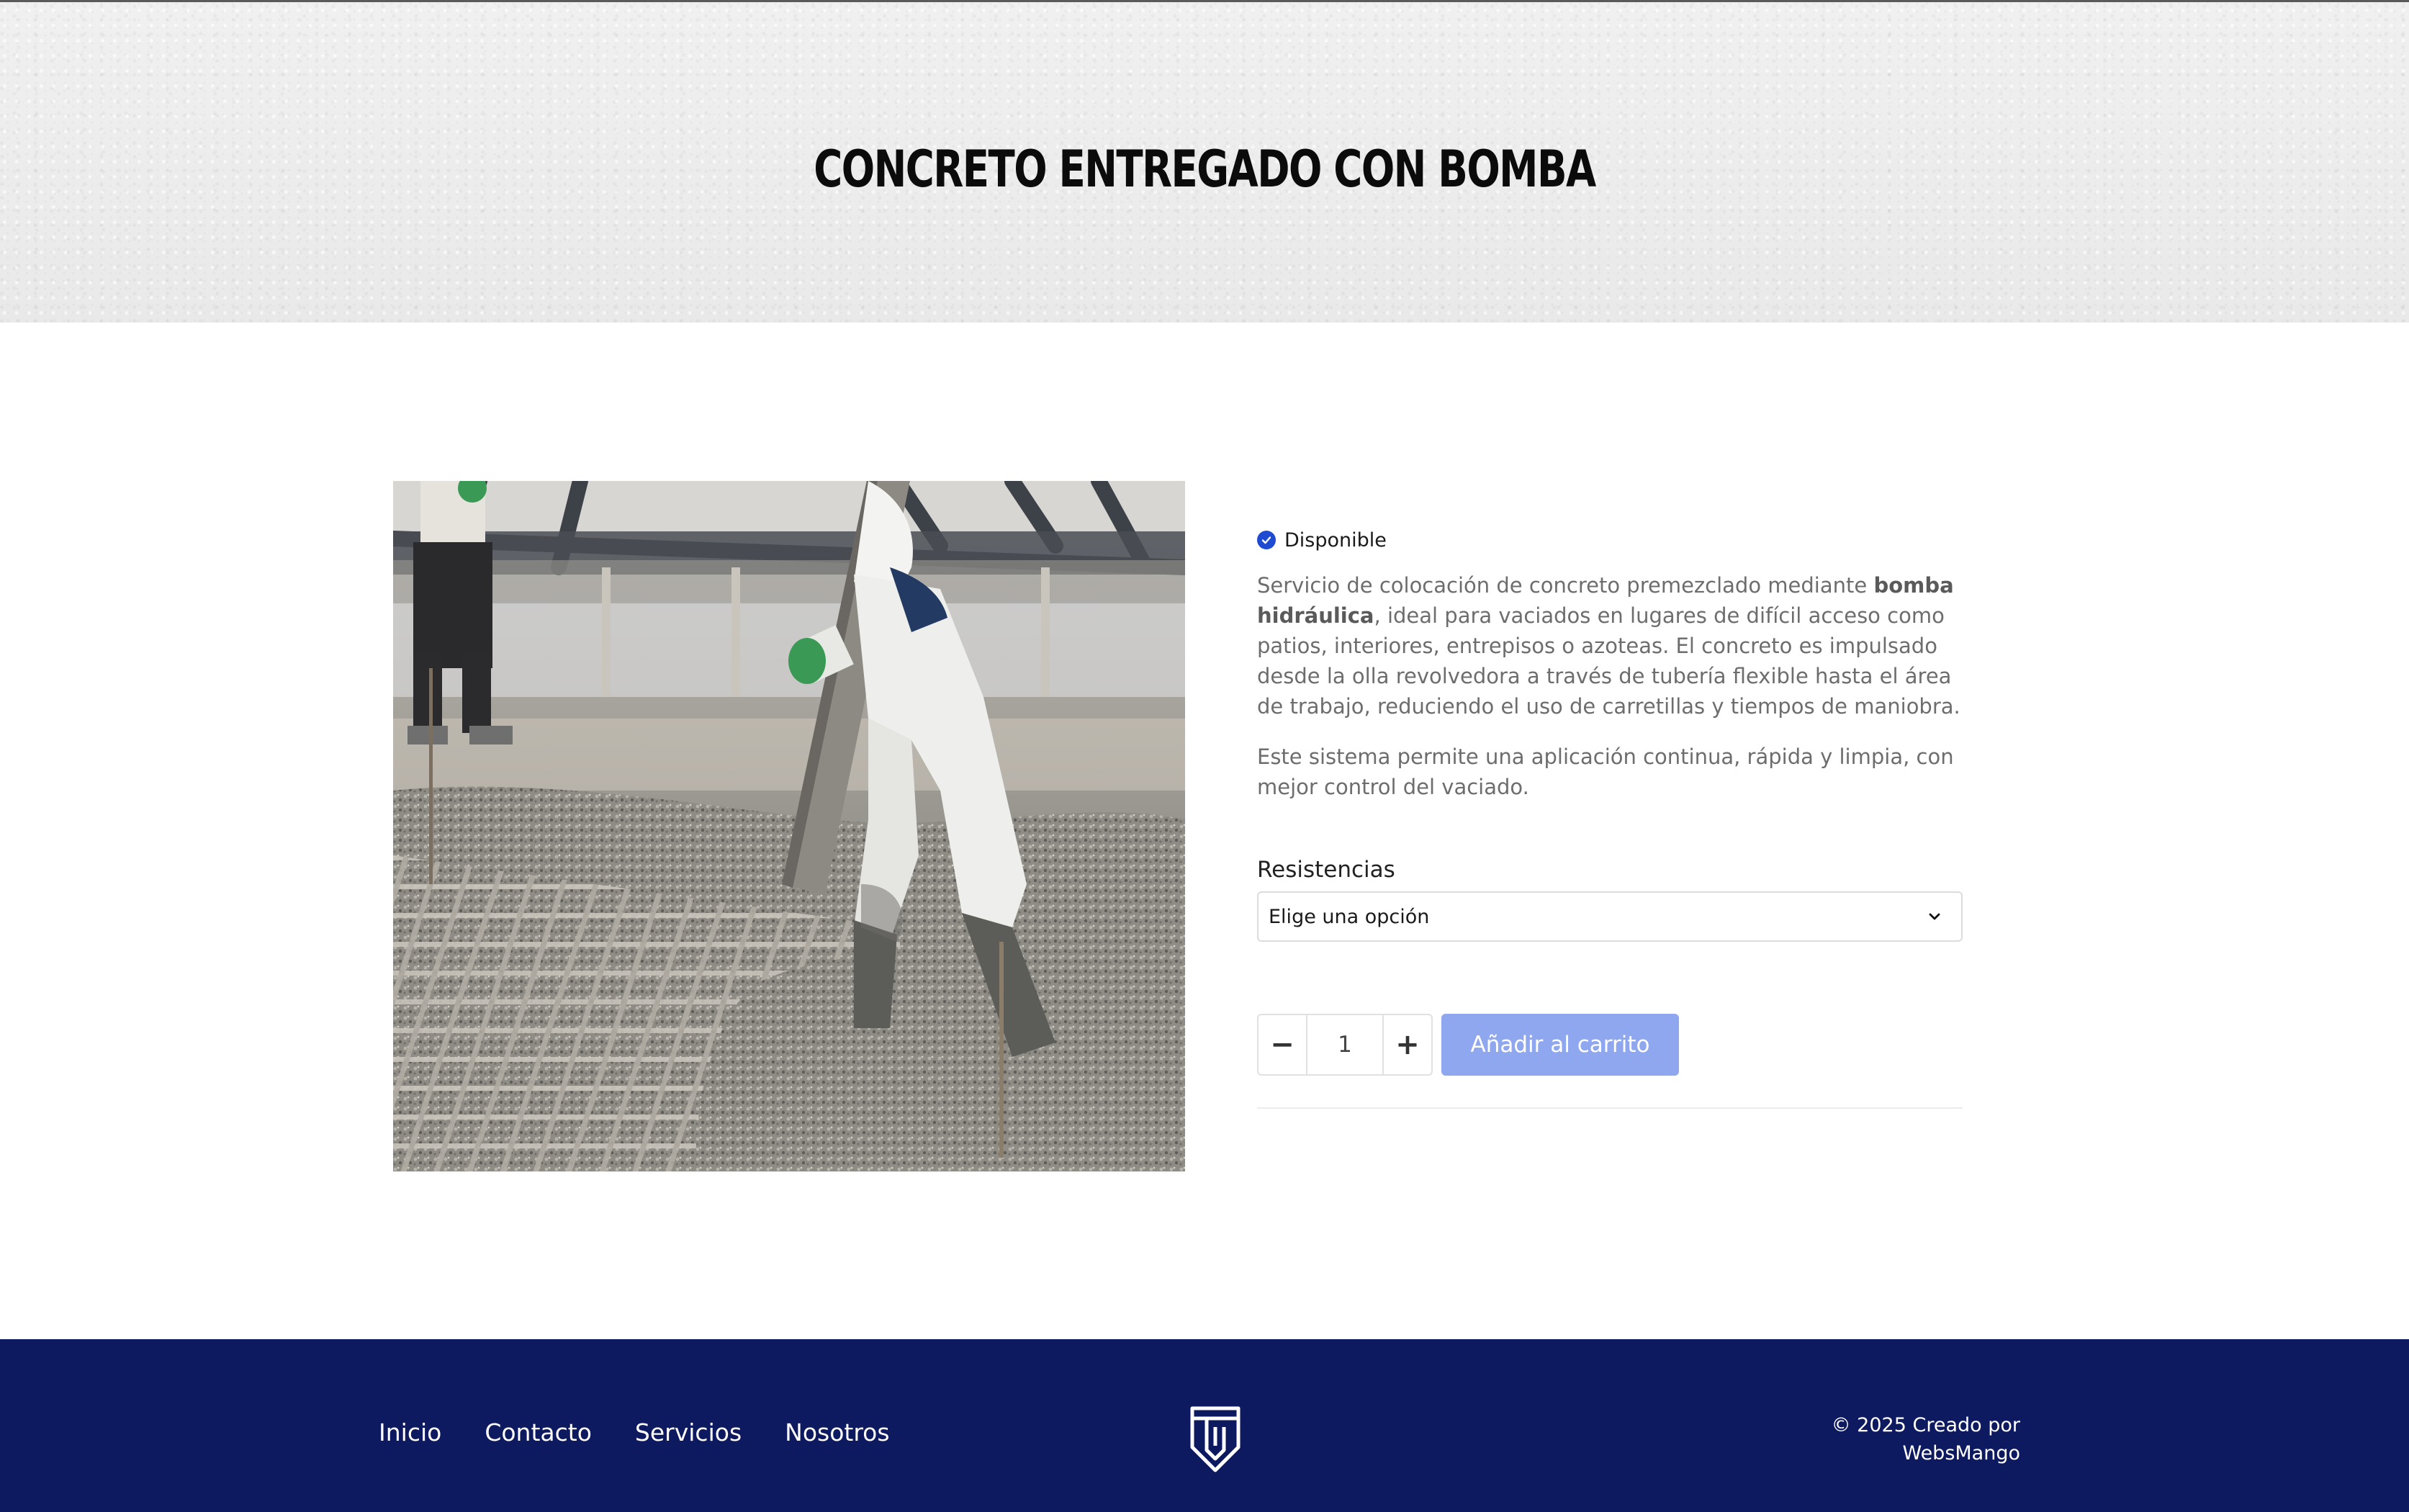 The image size is (2409, 1512). I want to click on footer-copyright: © 2025 Creado por WebsMango, so click(1905, 1439).